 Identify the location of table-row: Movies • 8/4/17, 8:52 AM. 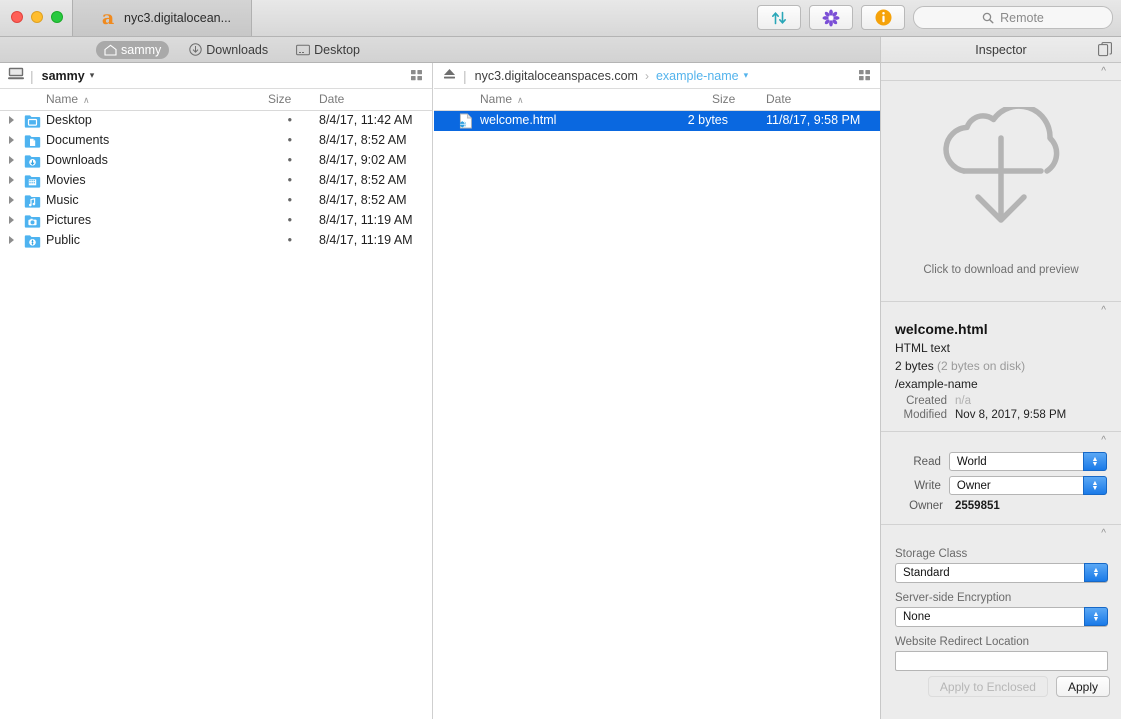
(216, 181).